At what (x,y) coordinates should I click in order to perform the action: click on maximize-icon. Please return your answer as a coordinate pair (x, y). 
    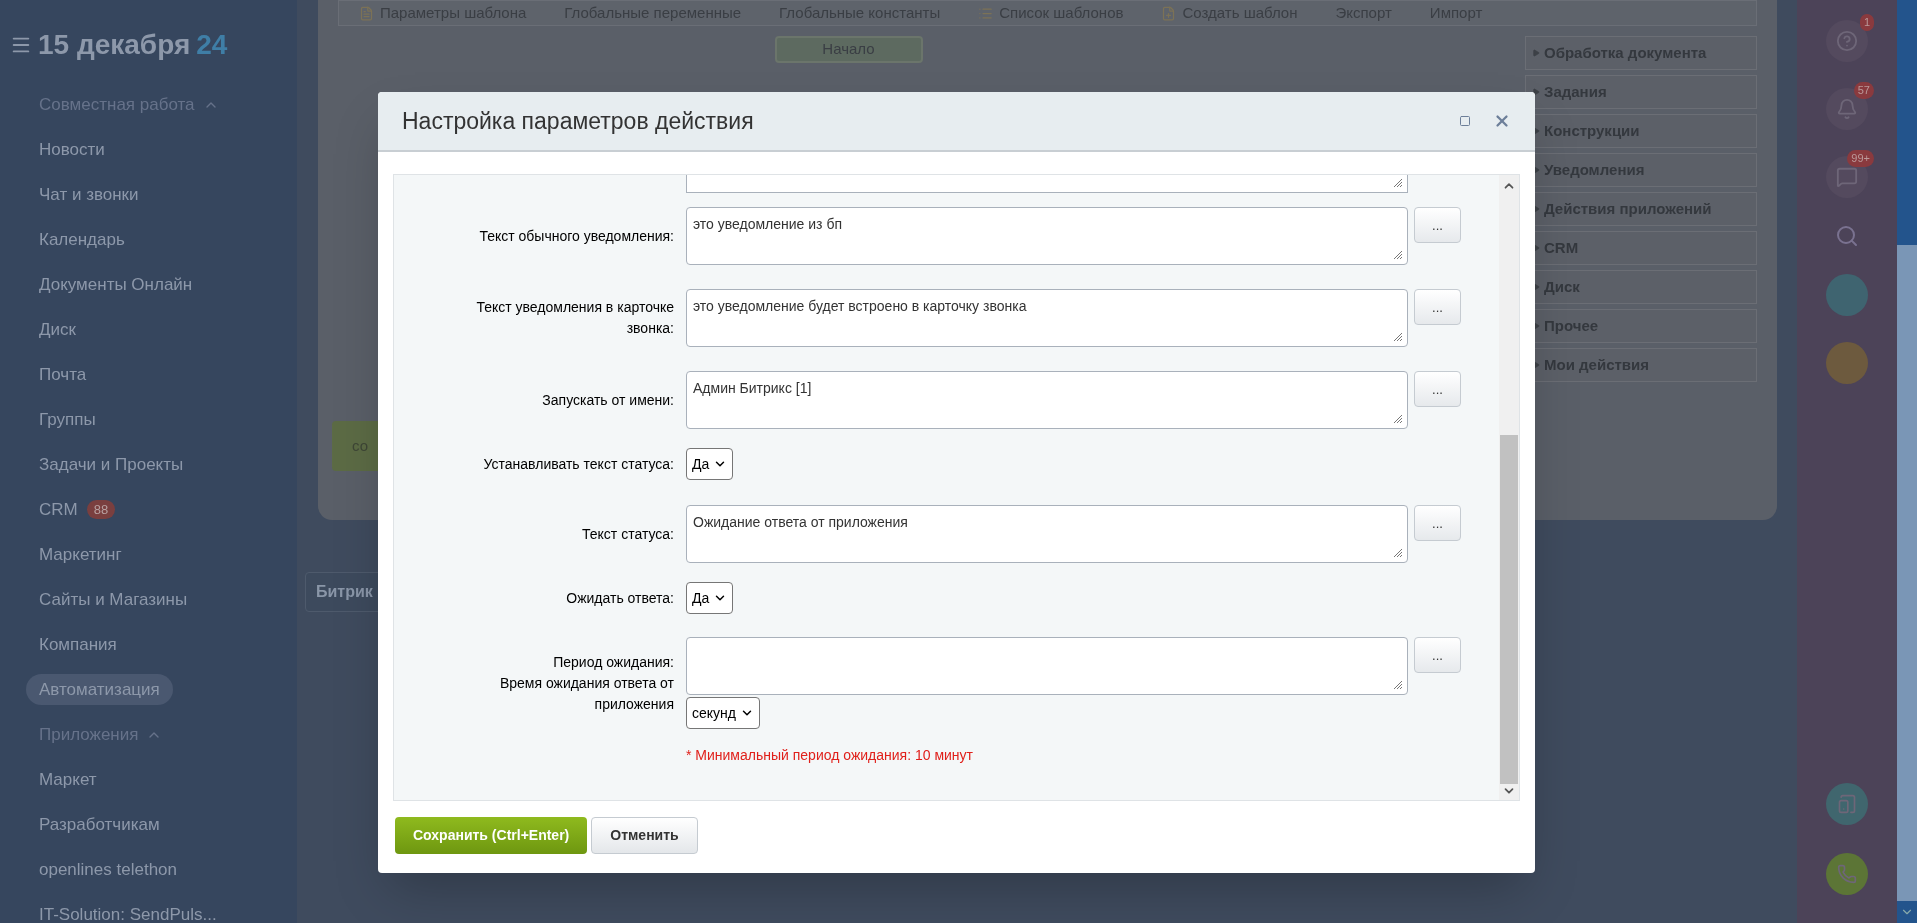
    Looking at the image, I should click on (1465, 121).